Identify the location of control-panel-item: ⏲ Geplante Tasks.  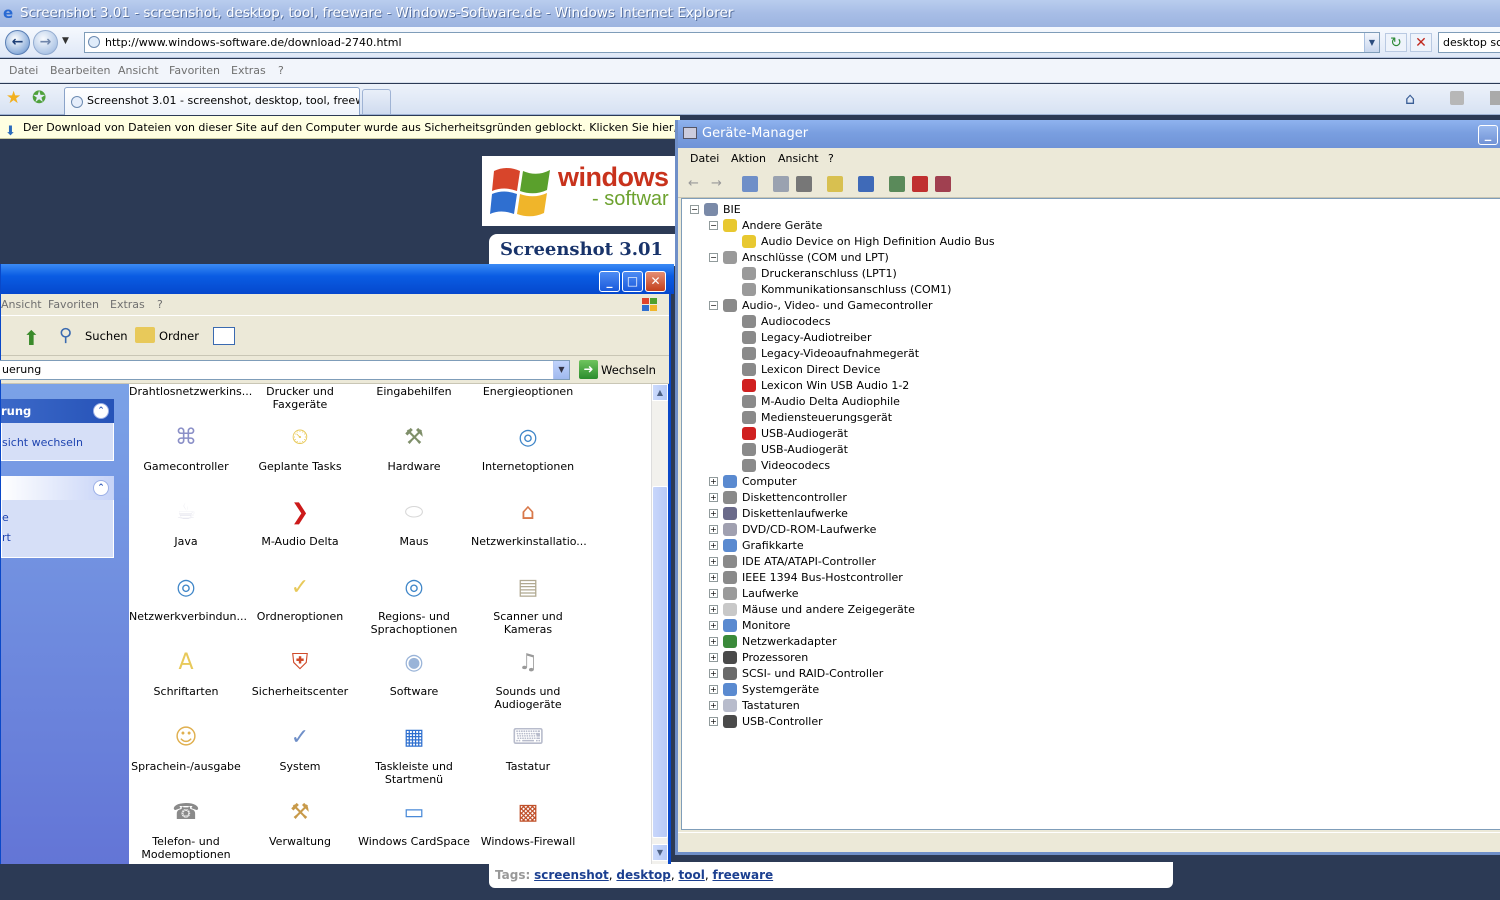
(300, 447).